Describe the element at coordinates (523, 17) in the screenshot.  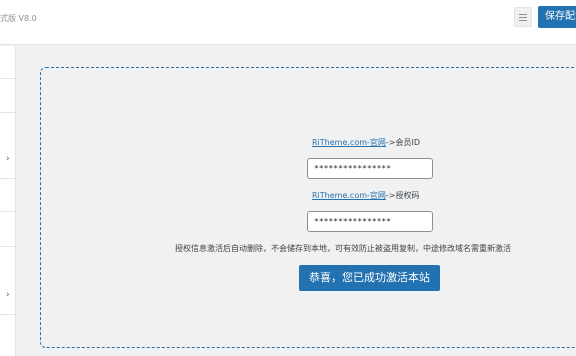
I see `list-icon` at that location.